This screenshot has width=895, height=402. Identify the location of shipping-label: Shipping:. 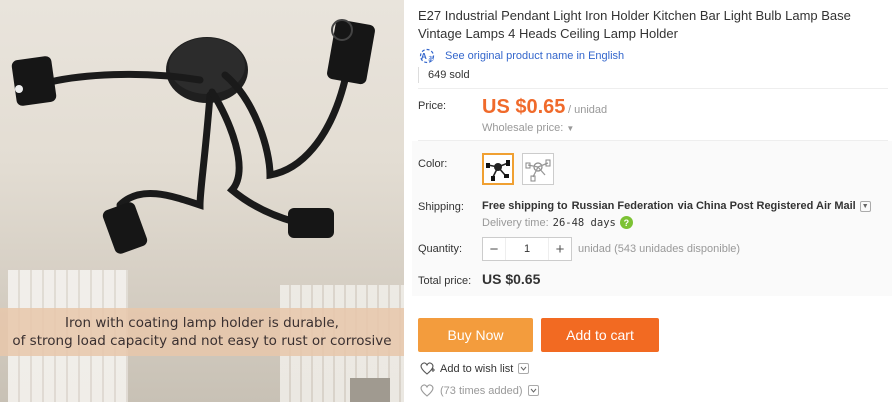
(441, 207).